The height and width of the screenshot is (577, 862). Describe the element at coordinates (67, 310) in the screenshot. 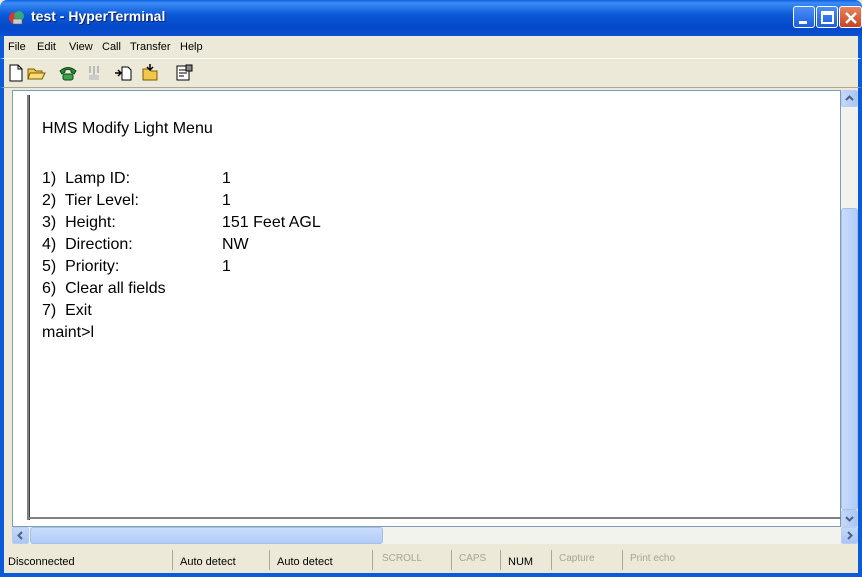

I see `menu-item-label: 7) Exit` at that location.